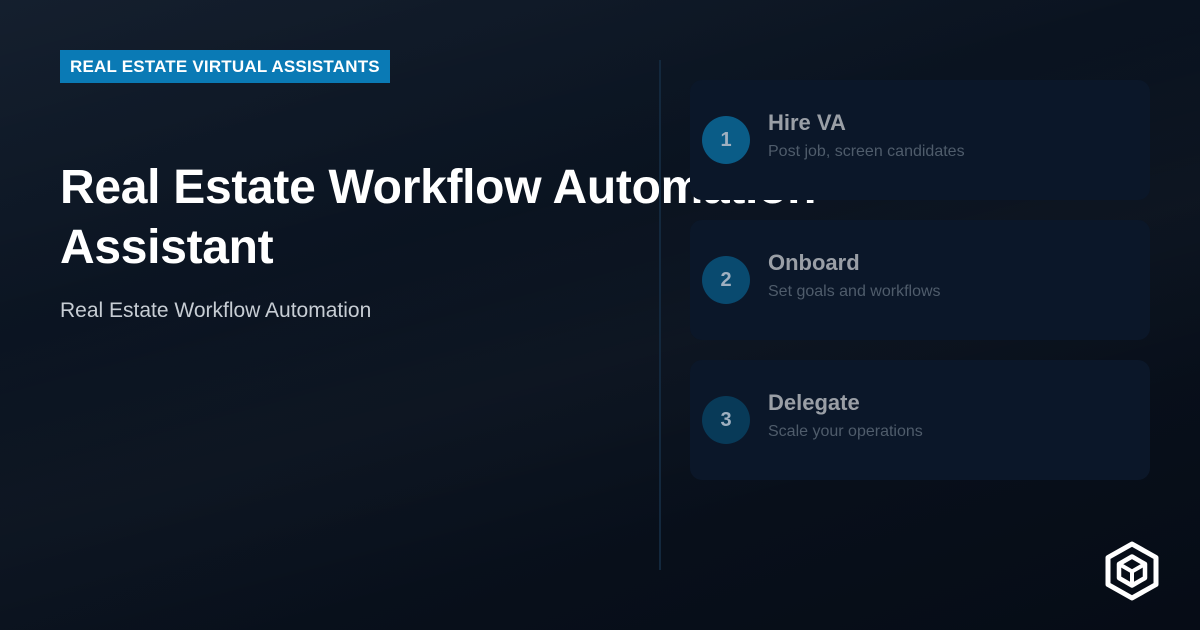 This screenshot has height=630, width=1200. I want to click on step-description: Set goals and workflows, so click(854, 291).